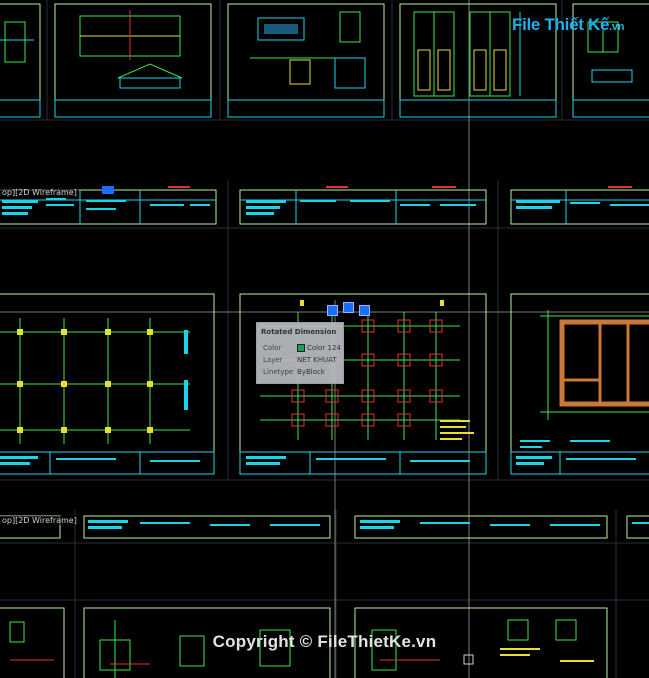  I want to click on tooltip-row-layer: Layer NET KHUAT, so click(303, 361).